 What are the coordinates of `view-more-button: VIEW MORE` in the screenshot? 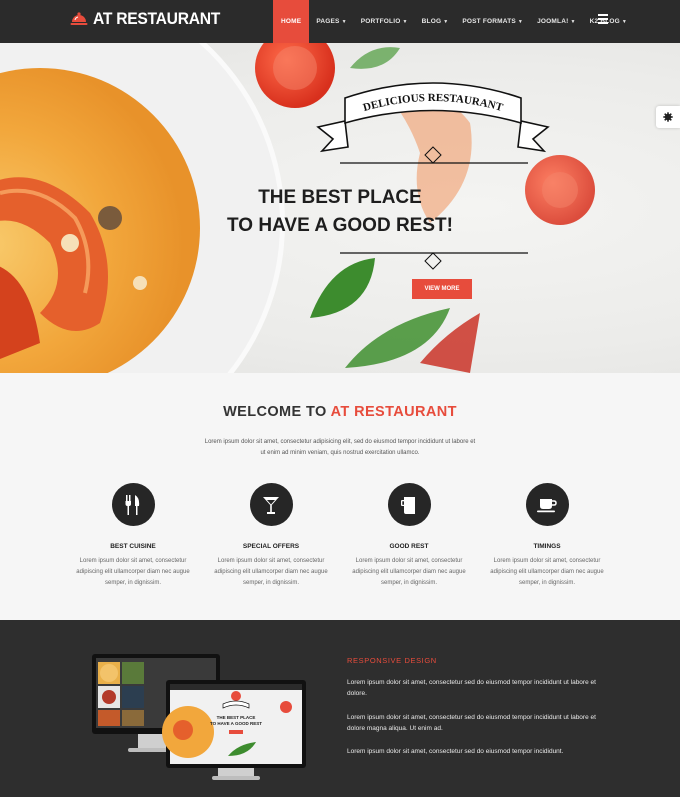 It's located at (442, 289).